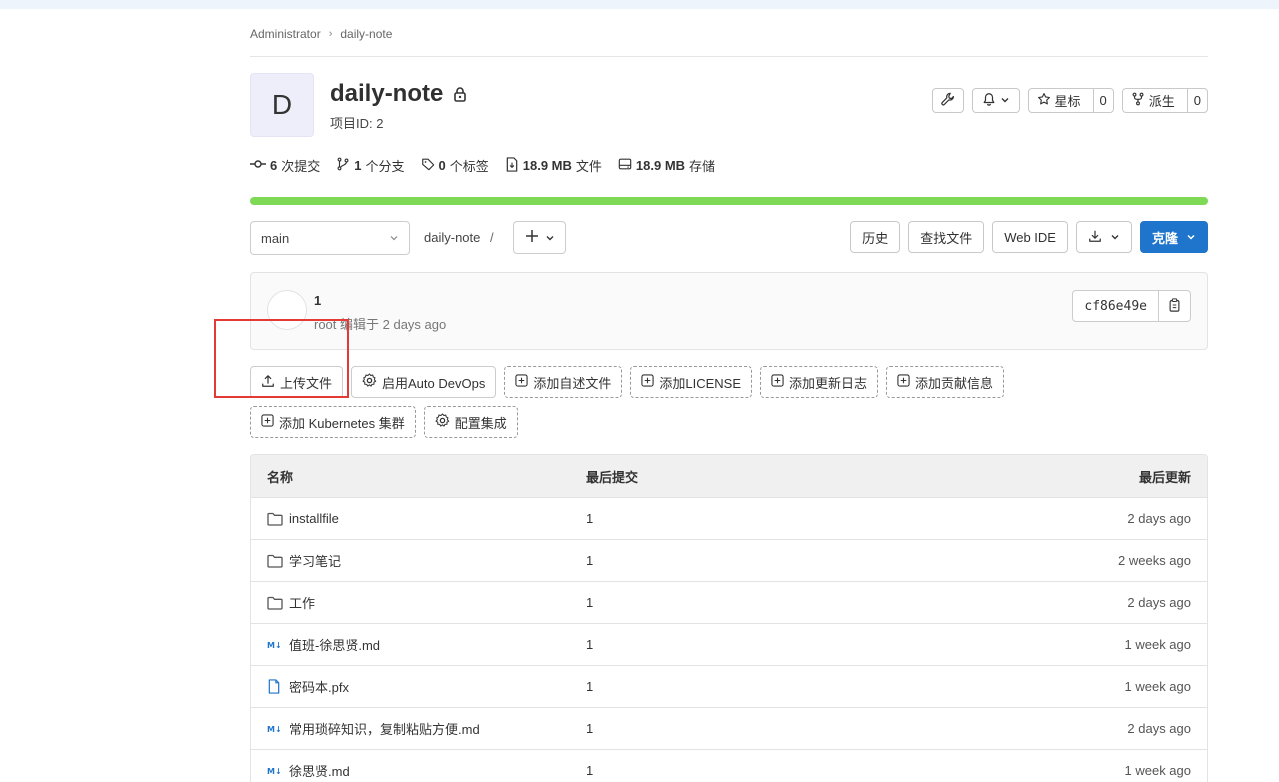 This screenshot has width=1279, height=782. What do you see at coordinates (282, 105) in the screenshot?
I see `project-avatar: D` at bounding box center [282, 105].